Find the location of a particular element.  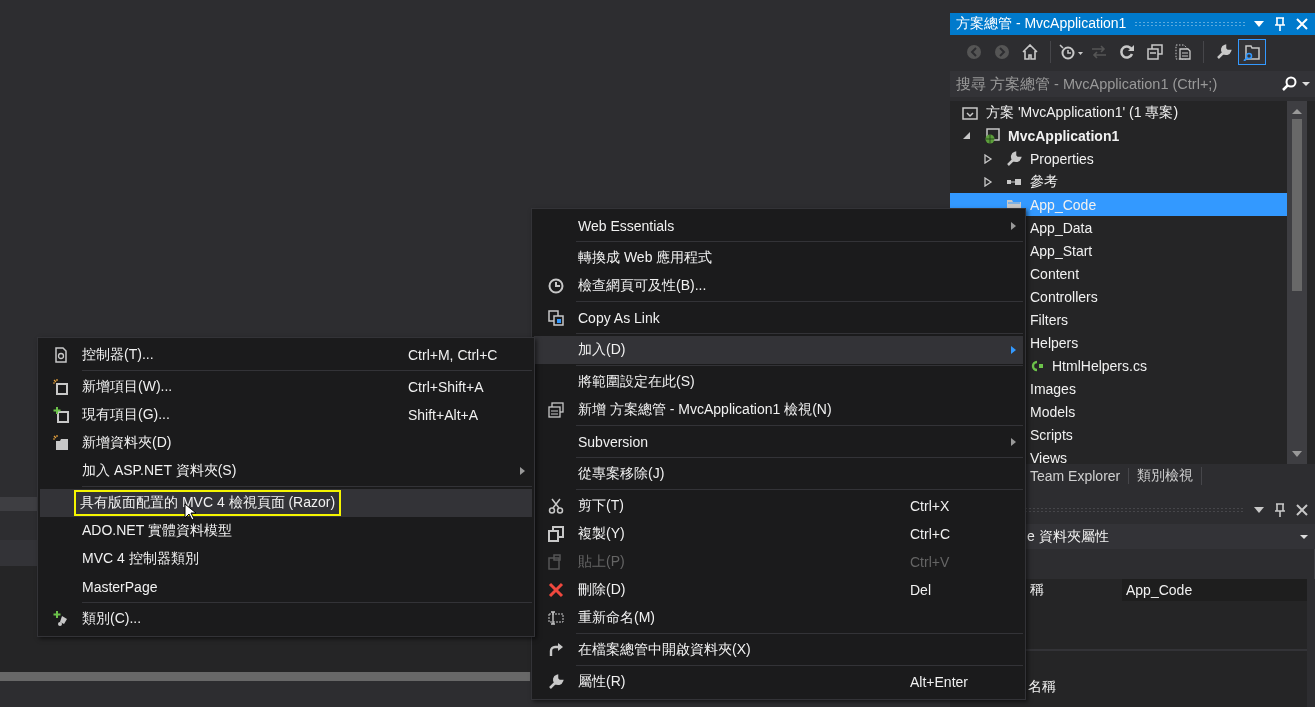

refresh-icon is located at coordinates (1127, 52).